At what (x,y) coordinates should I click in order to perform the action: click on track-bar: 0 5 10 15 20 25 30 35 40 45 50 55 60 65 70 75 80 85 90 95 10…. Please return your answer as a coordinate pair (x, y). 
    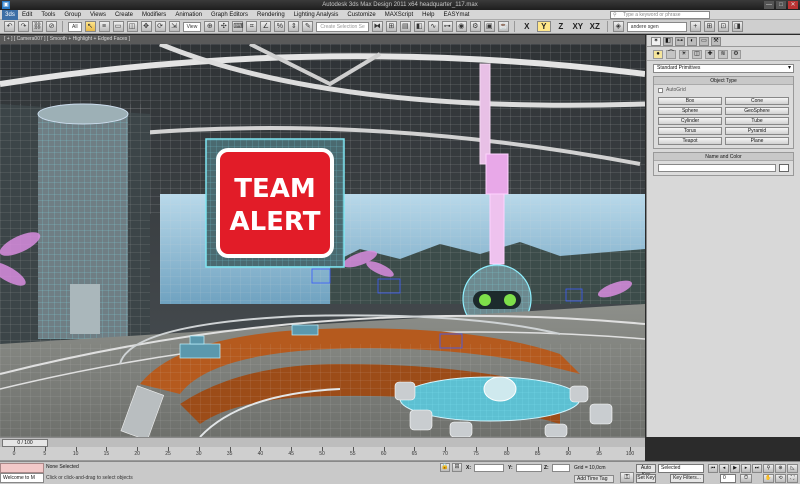
    Looking at the image, I should click on (322, 454).